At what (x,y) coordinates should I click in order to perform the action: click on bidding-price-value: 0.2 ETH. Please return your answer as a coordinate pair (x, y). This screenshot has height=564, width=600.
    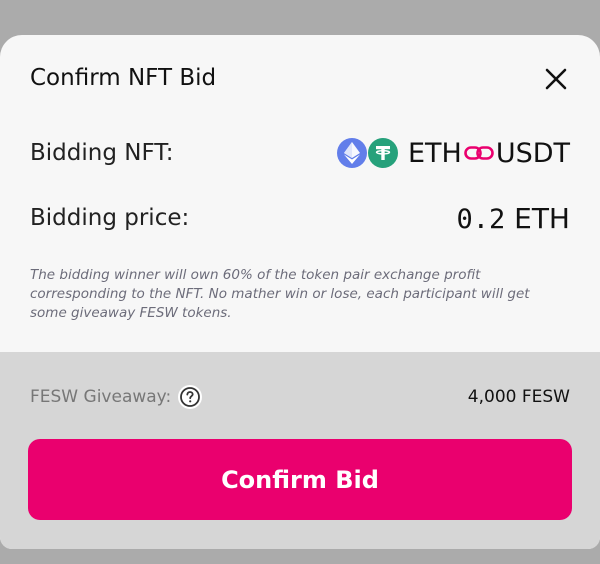
    Looking at the image, I should click on (513, 218).